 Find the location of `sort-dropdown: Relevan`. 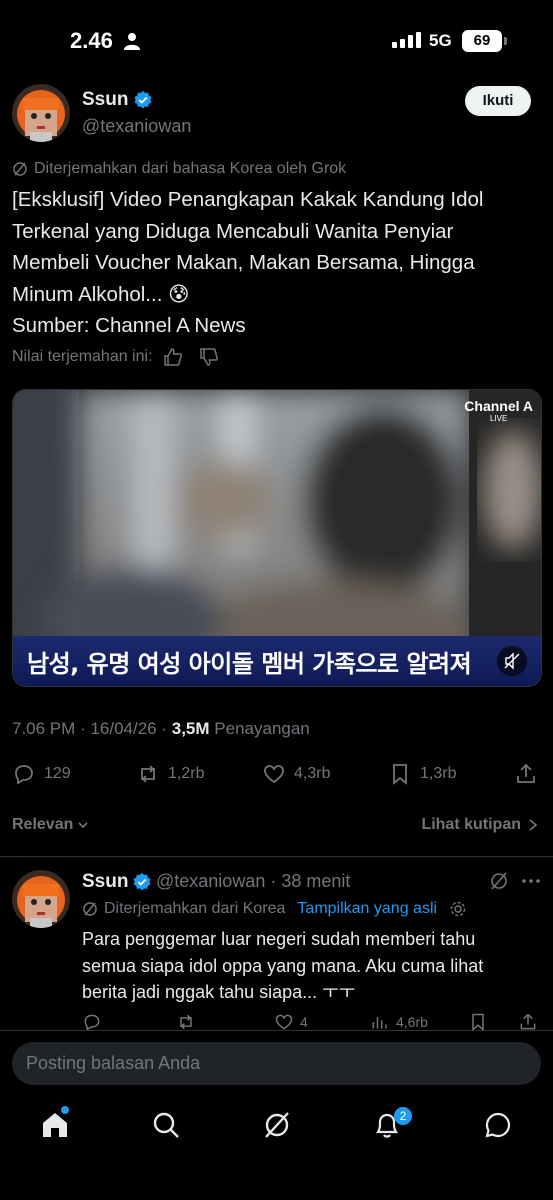

sort-dropdown: Relevan is located at coordinates (50, 825).